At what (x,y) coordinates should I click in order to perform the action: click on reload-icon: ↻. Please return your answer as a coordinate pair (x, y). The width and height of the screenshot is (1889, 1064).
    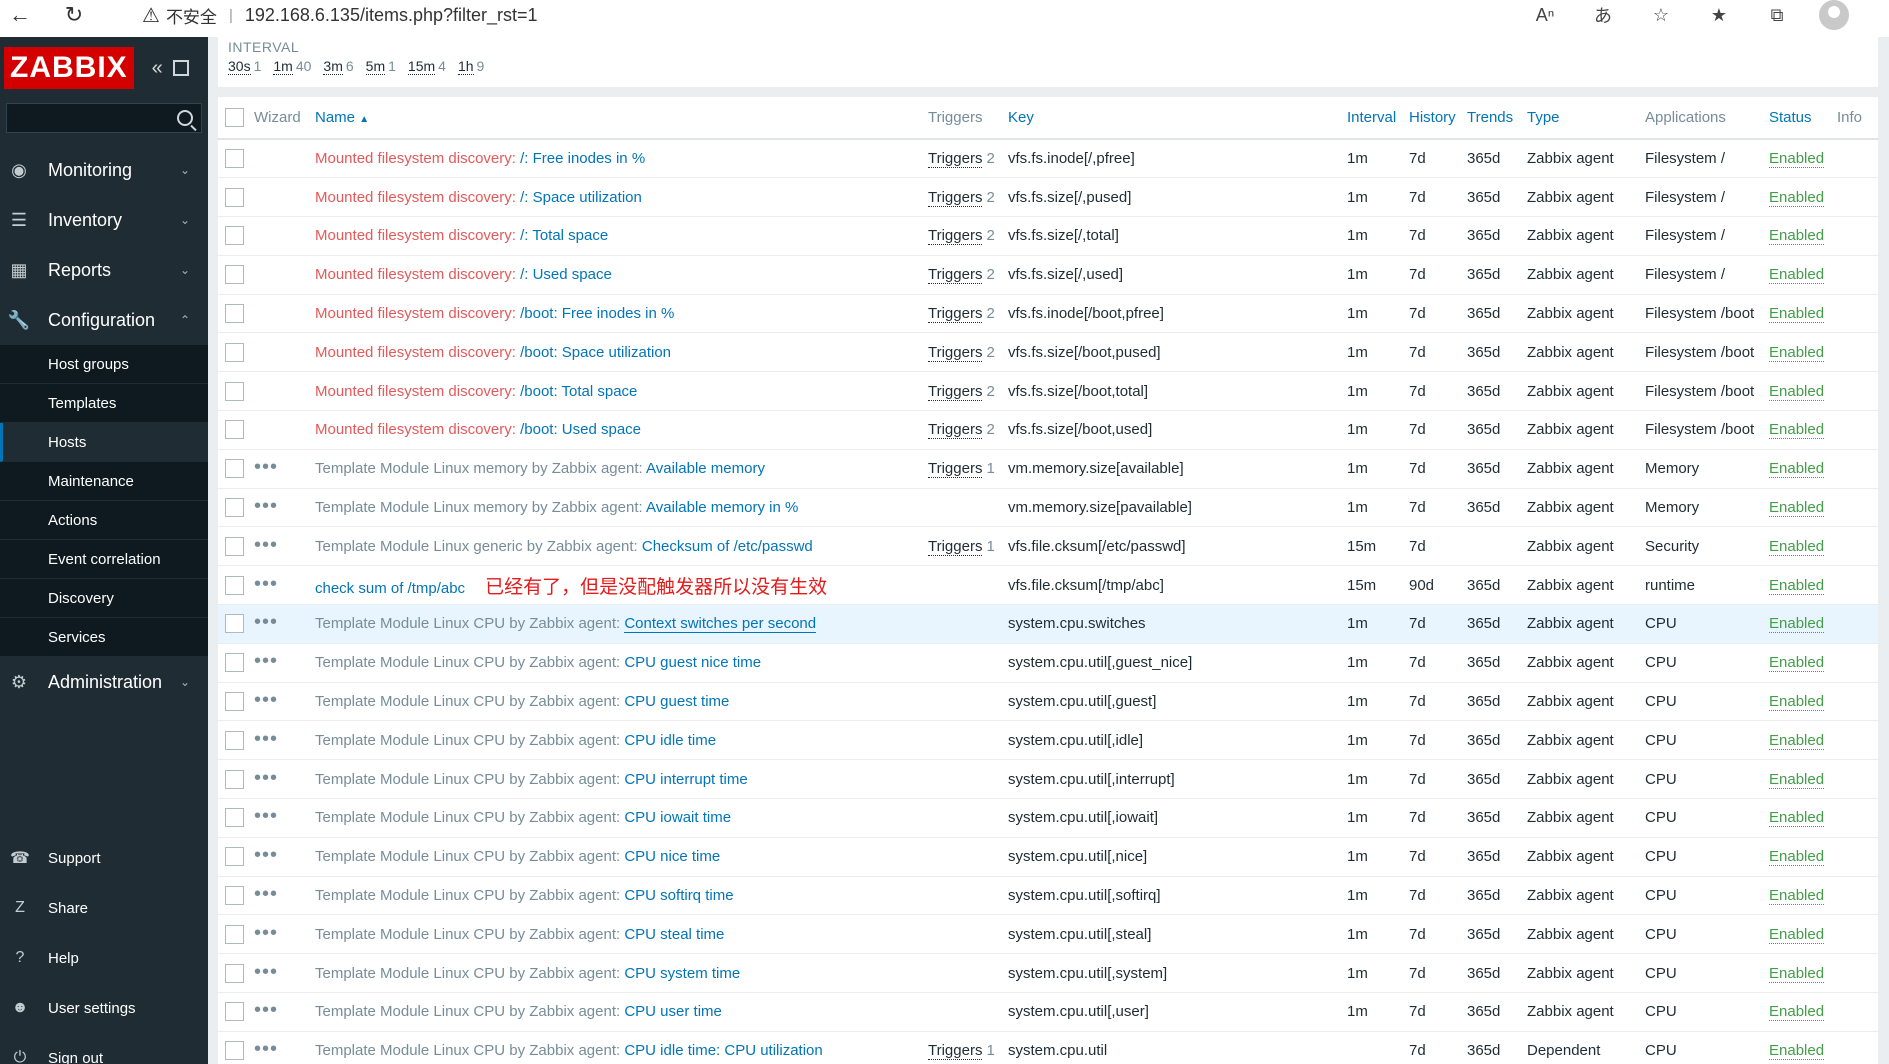
    Looking at the image, I should click on (74, 15).